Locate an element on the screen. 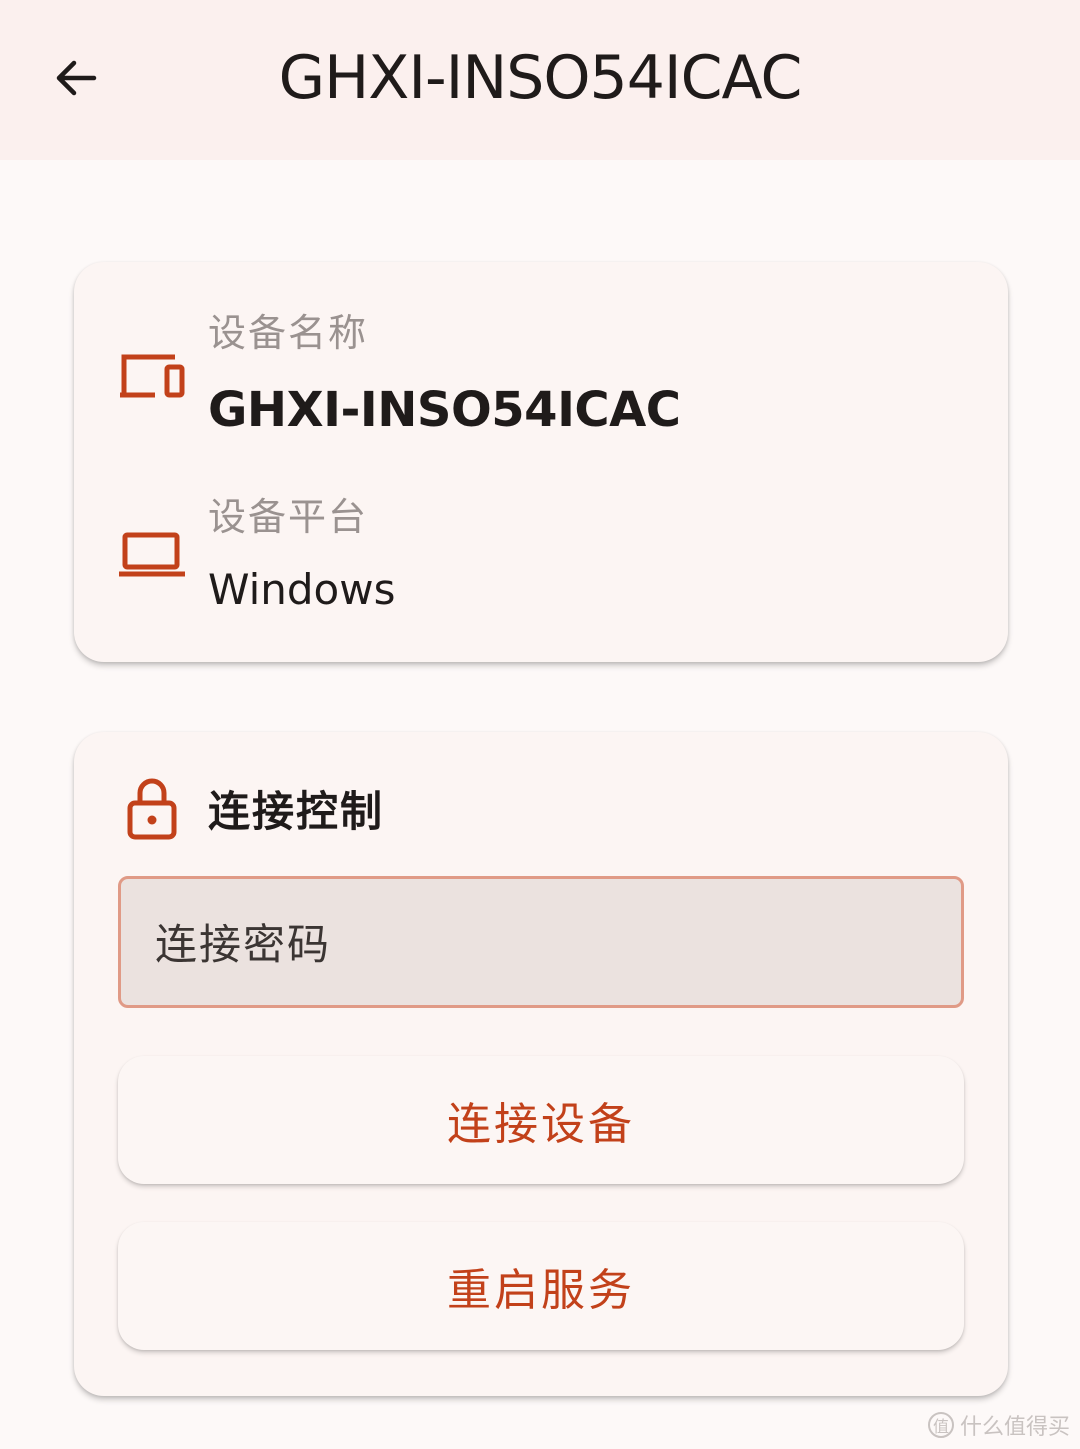  watermark-text: 什么值得买 is located at coordinates (1014, 1427).